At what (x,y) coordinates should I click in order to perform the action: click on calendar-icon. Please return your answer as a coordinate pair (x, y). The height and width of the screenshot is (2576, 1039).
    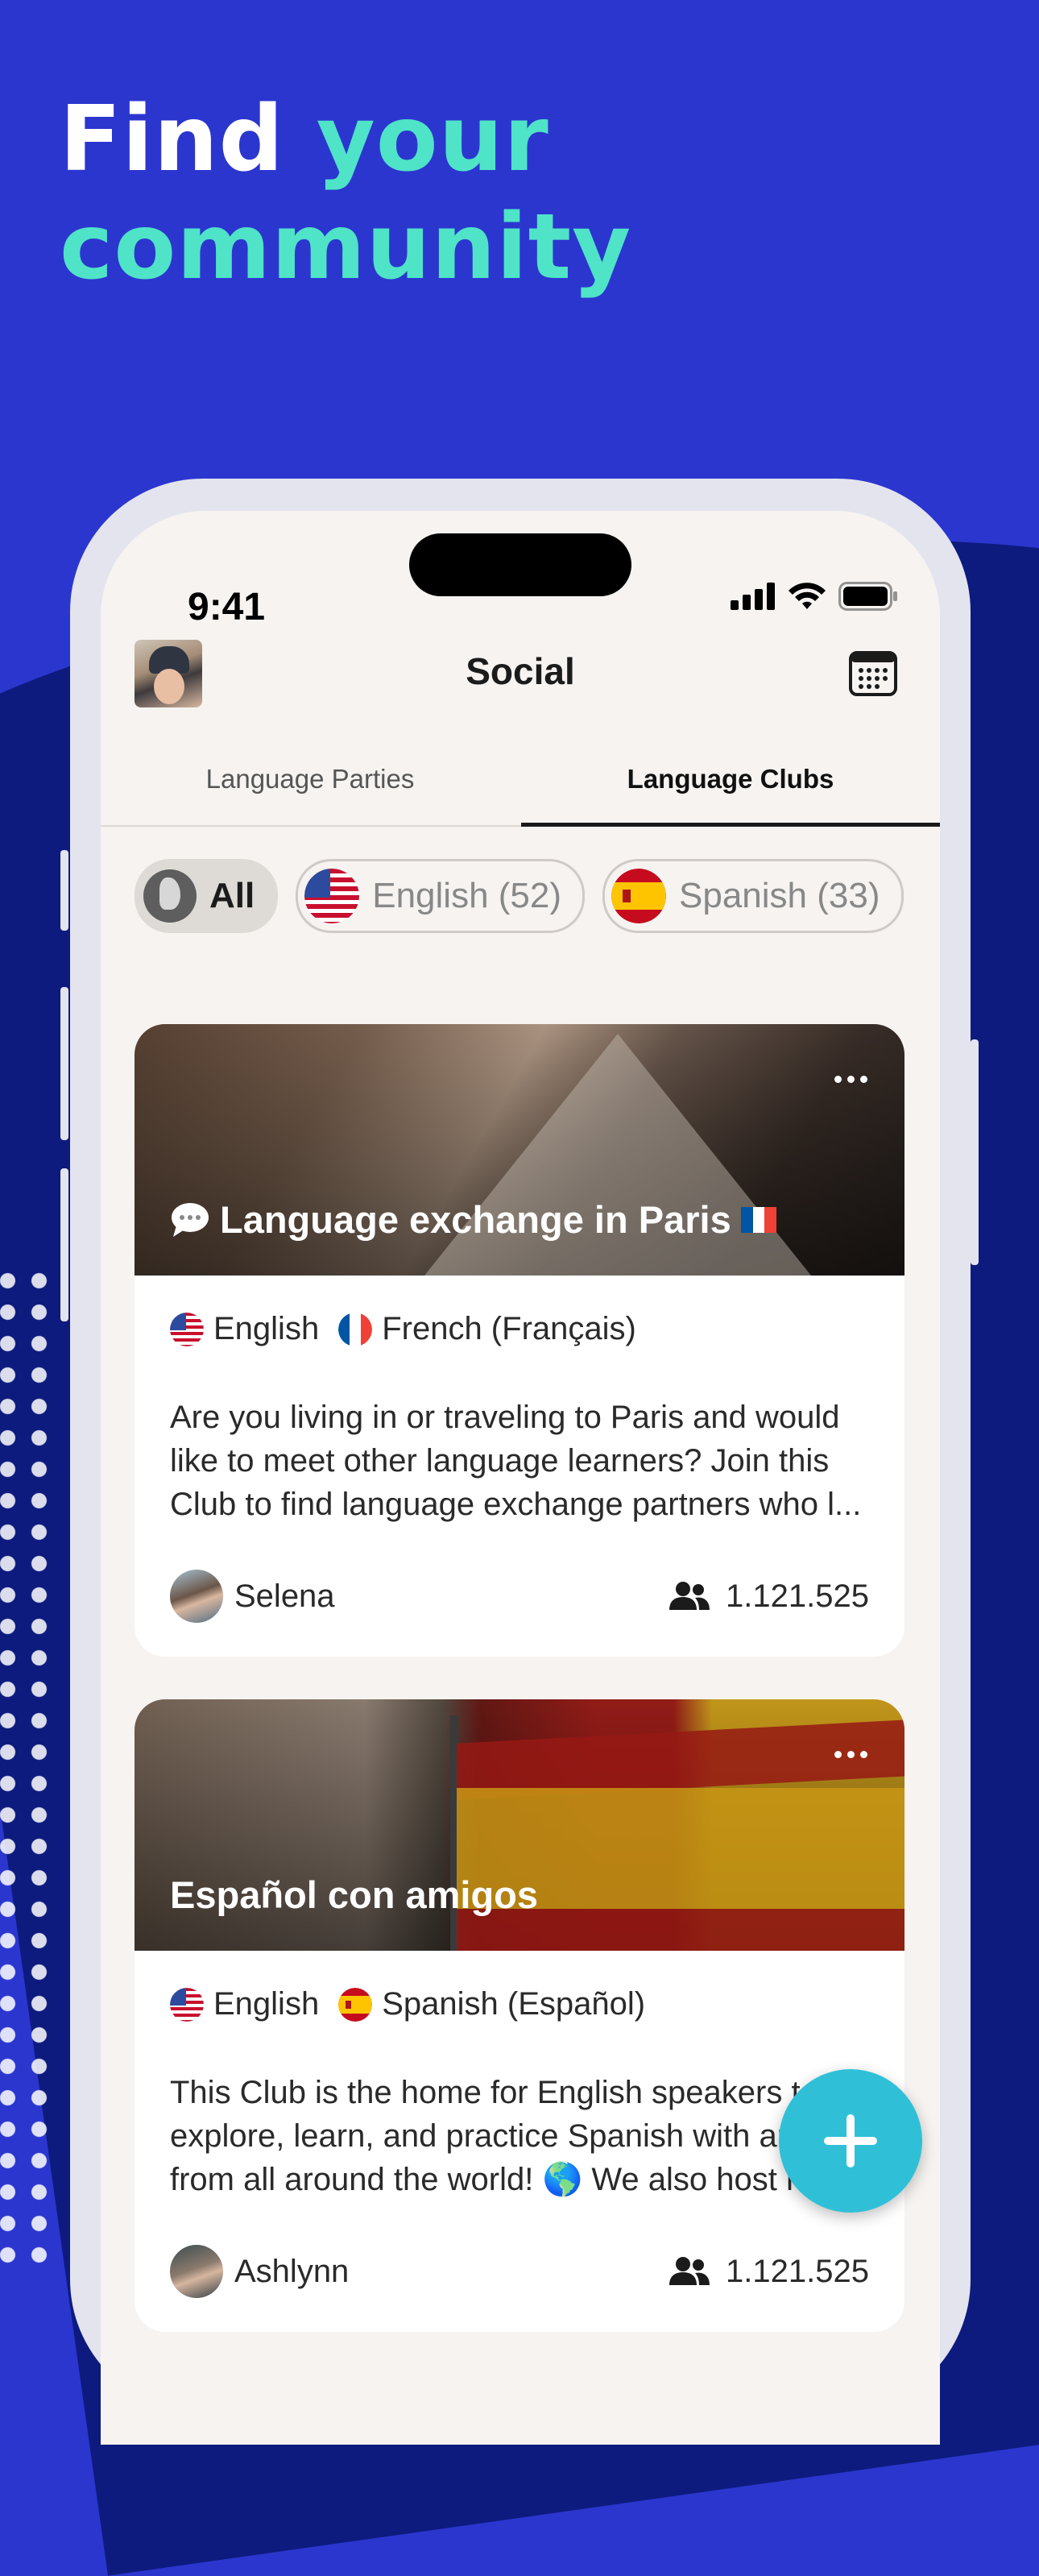
    Looking at the image, I should click on (873, 673).